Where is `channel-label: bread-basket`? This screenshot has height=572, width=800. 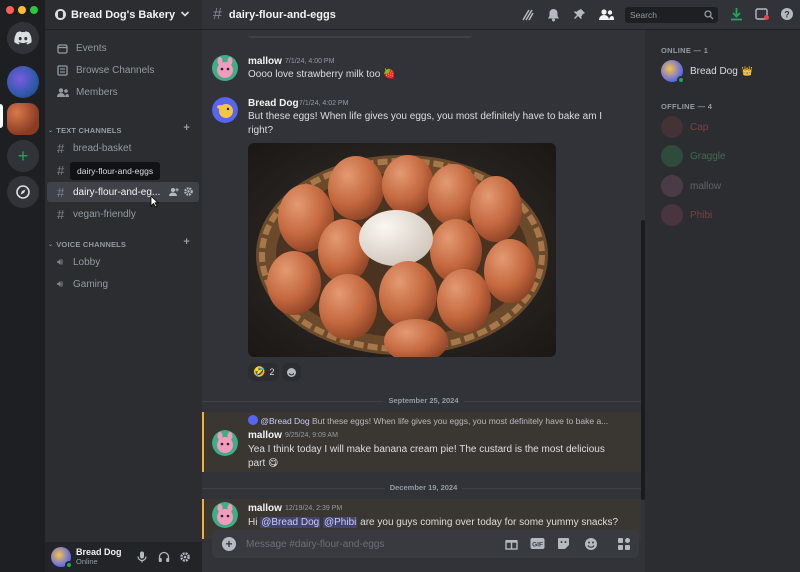 channel-label: bread-basket is located at coordinates (102, 148).